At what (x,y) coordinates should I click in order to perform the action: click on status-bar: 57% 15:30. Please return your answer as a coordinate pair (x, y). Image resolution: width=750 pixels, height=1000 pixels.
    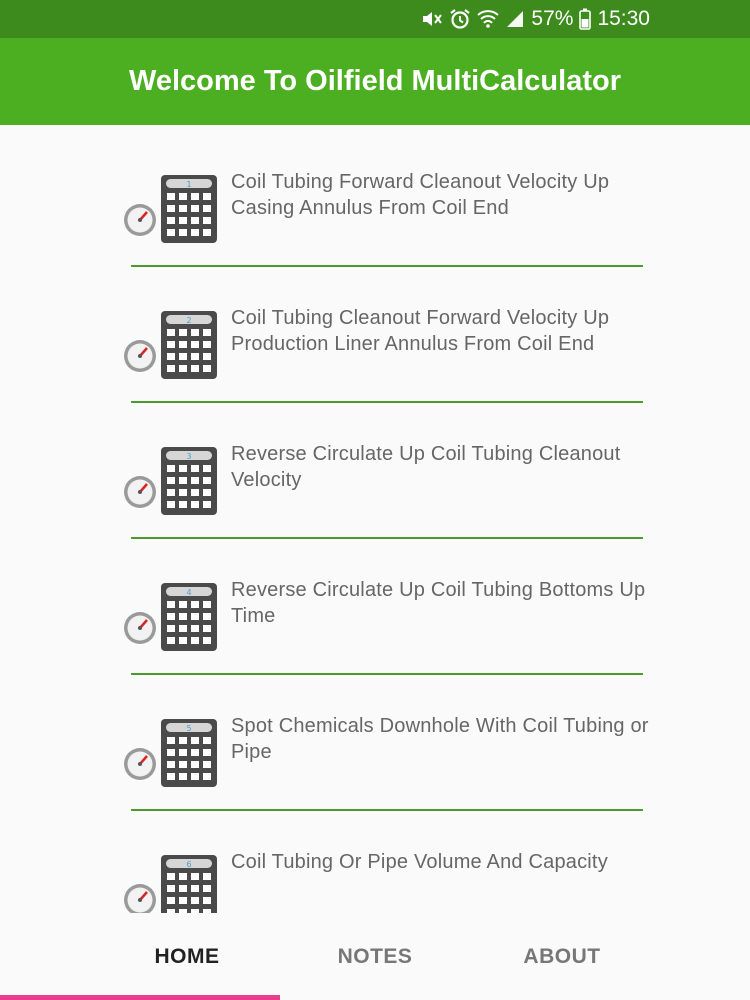
    Looking at the image, I should click on (375, 19).